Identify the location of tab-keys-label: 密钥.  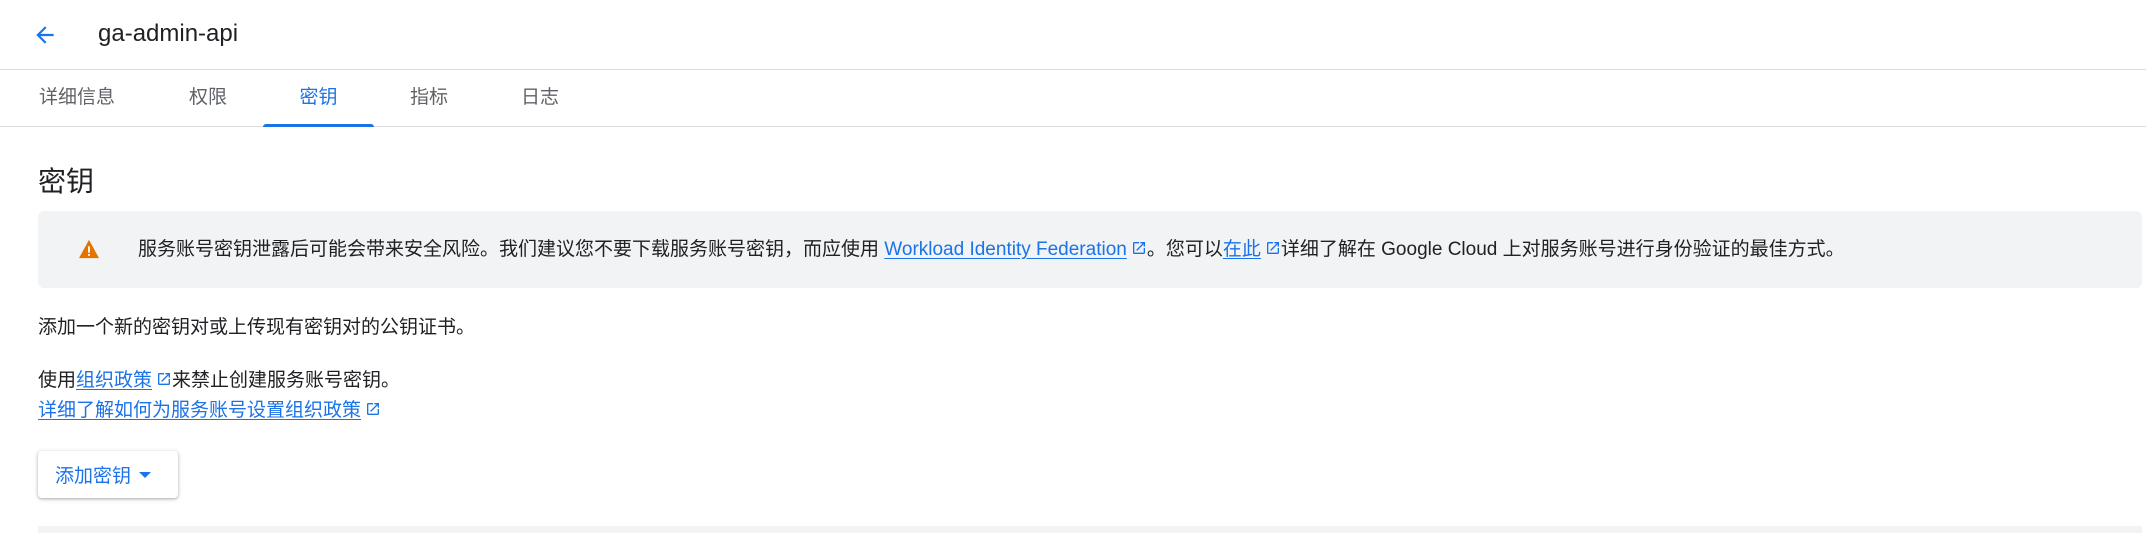
(318, 97).